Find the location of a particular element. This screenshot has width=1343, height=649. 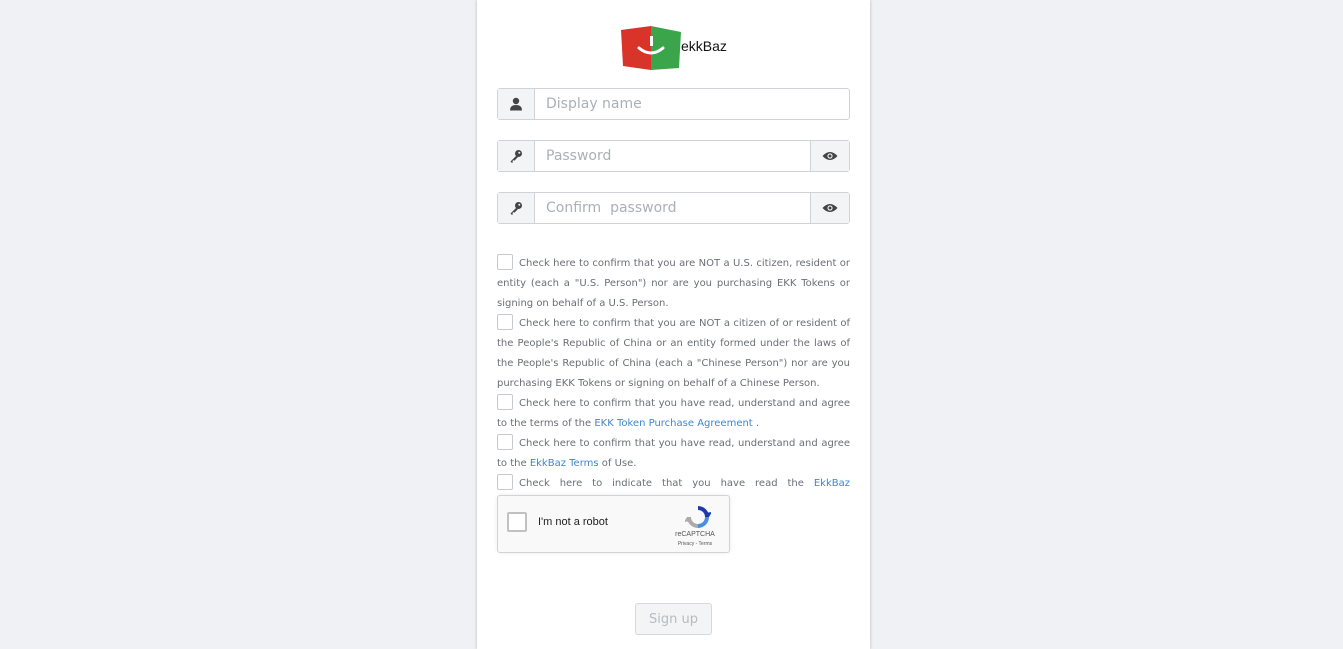

user-icon is located at coordinates (516, 104).